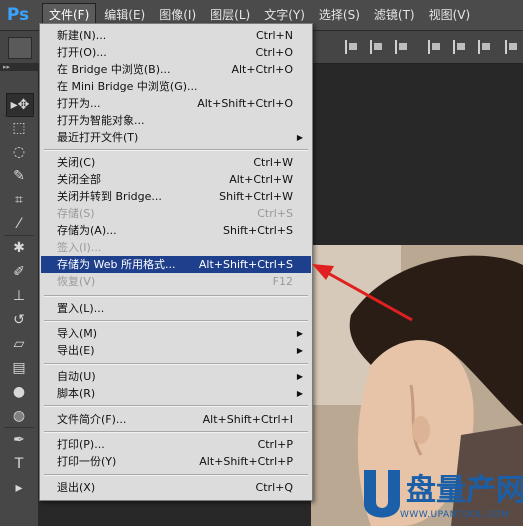 The image size is (523, 526). Describe the element at coordinates (282, 281) in the screenshot. I see `menu-item-shortcut: F12` at that location.